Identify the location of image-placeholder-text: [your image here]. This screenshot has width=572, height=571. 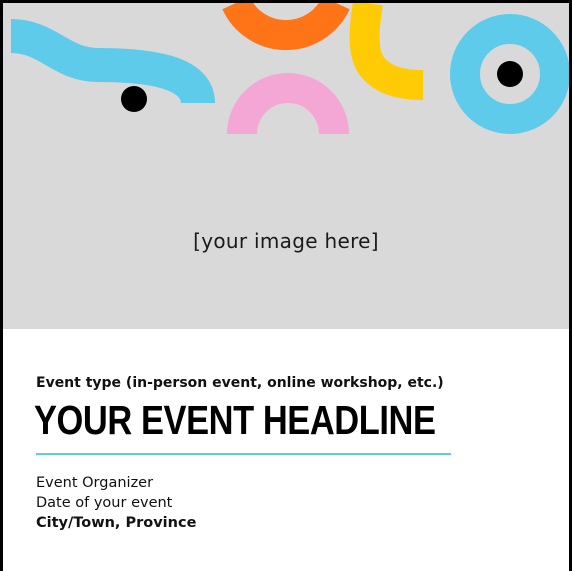
(286, 241).